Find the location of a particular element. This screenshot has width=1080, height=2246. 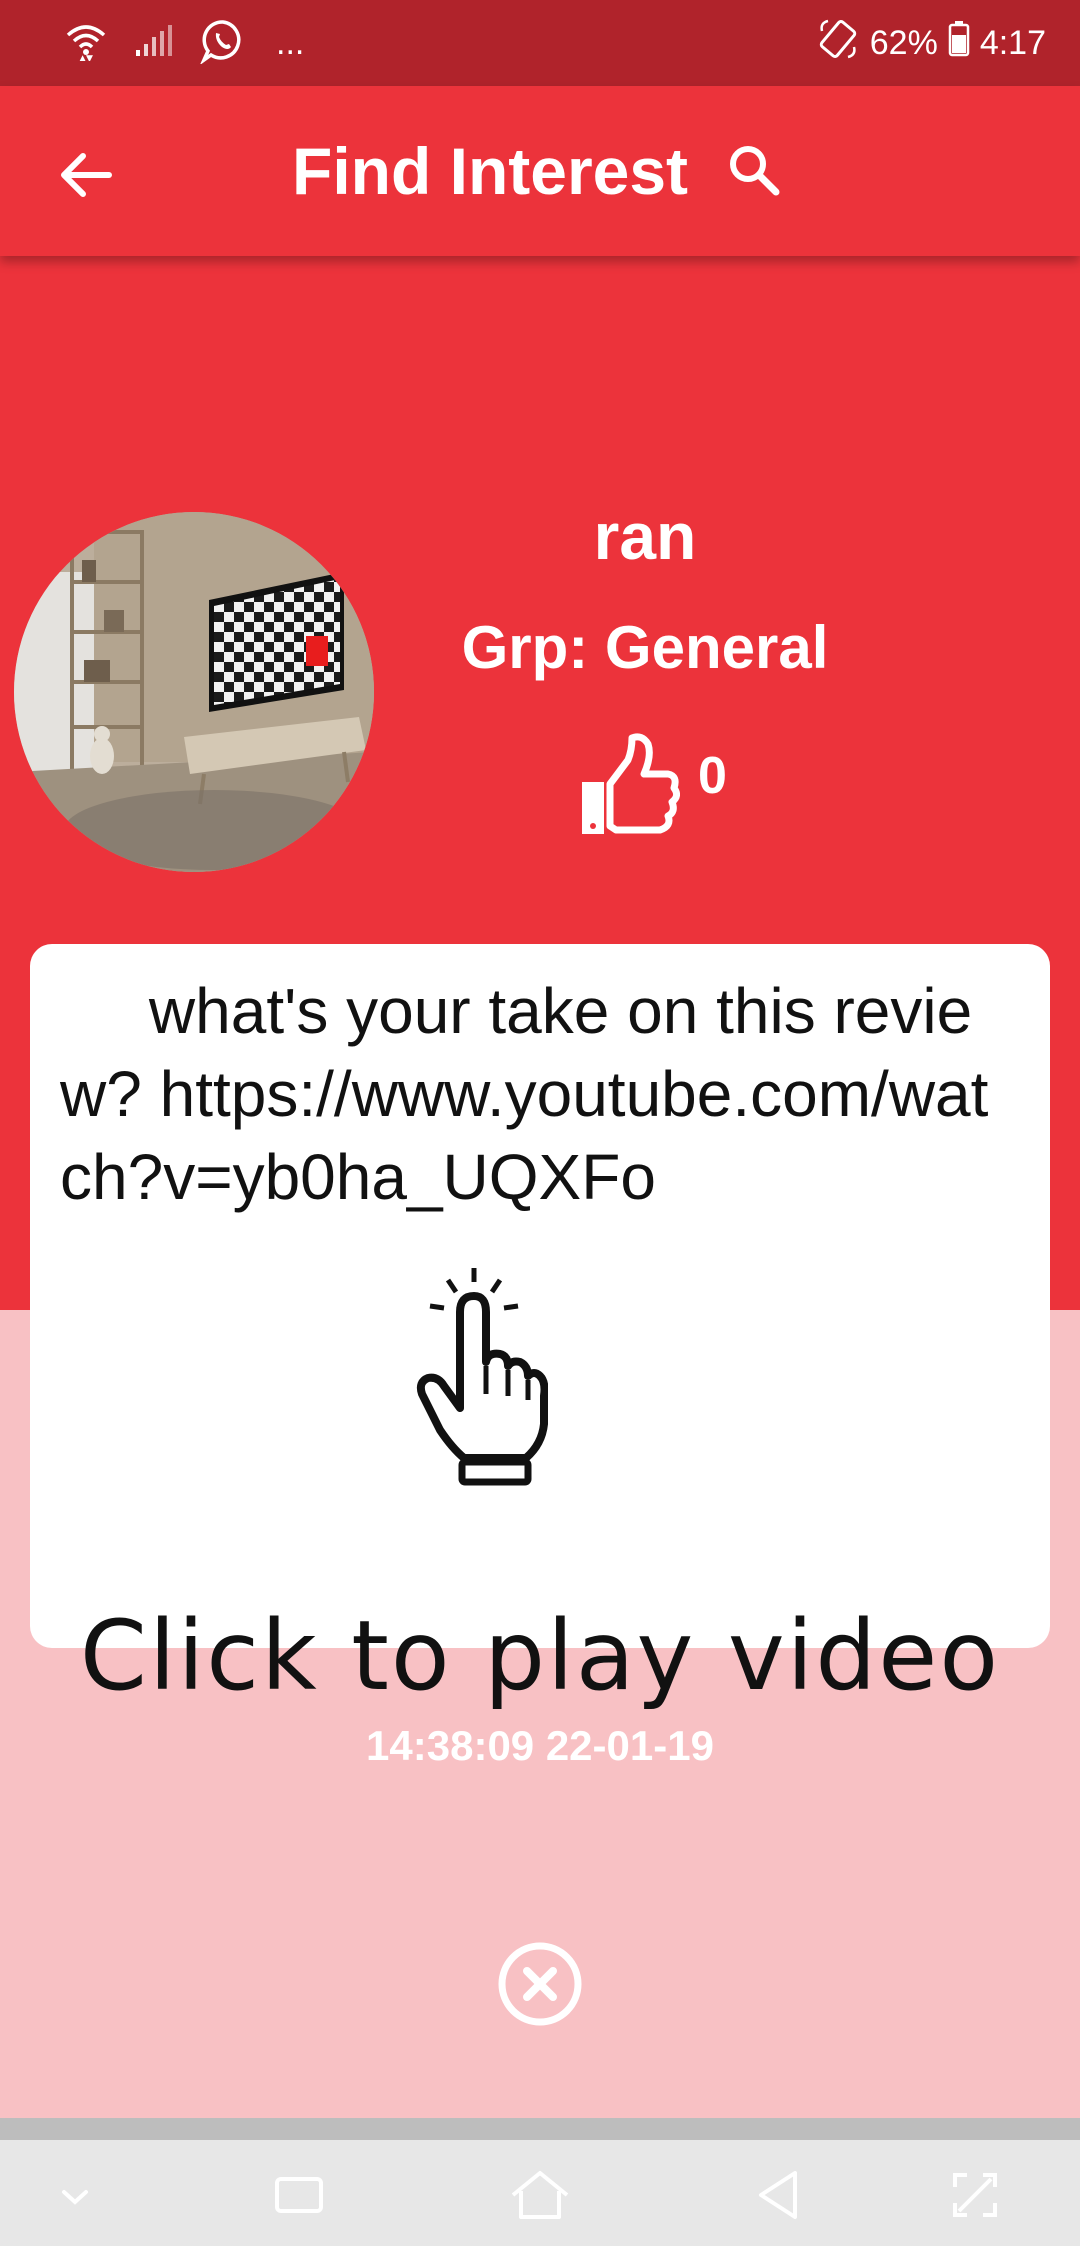

arrow-left-icon is located at coordinates (85, 177).